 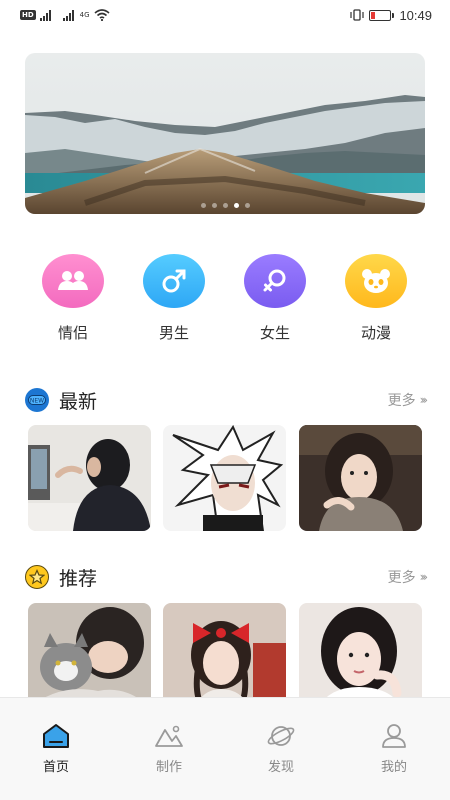 I want to click on tab-label: 我的, so click(x=393, y=767).